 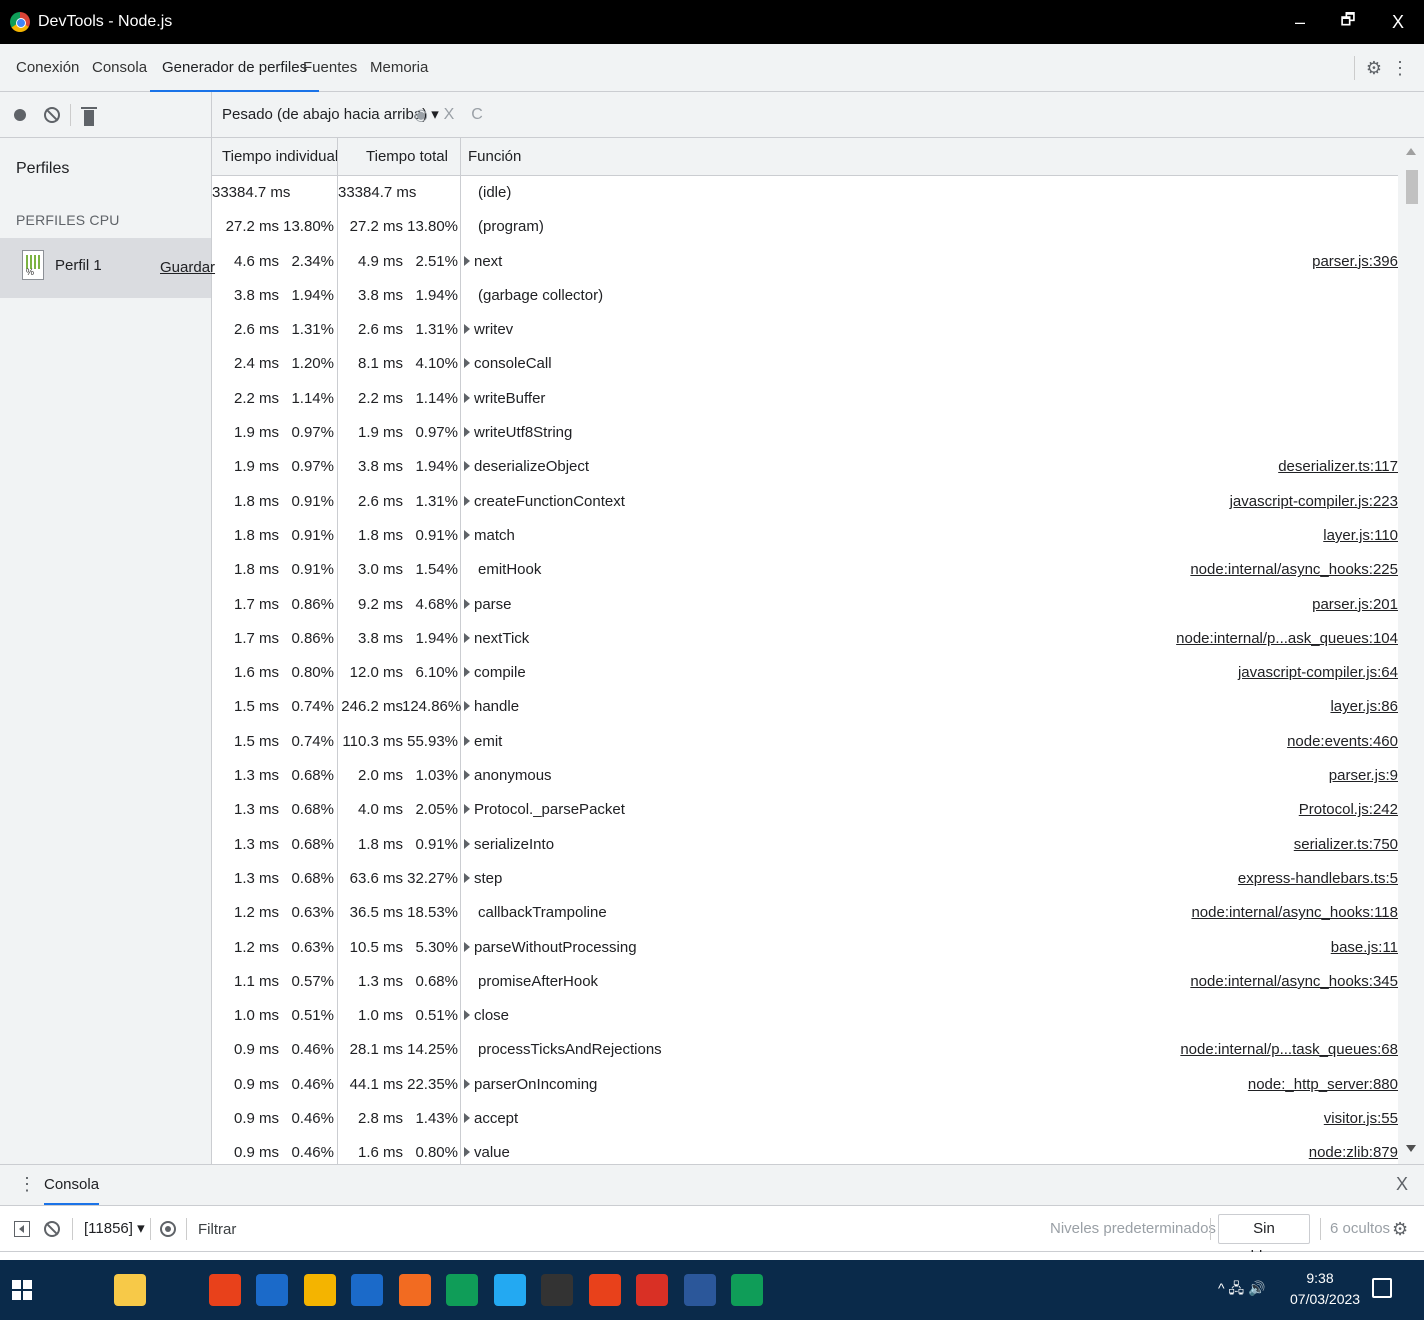 I want to click on live-expression-eye-icon, so click(x=168, y=1229).